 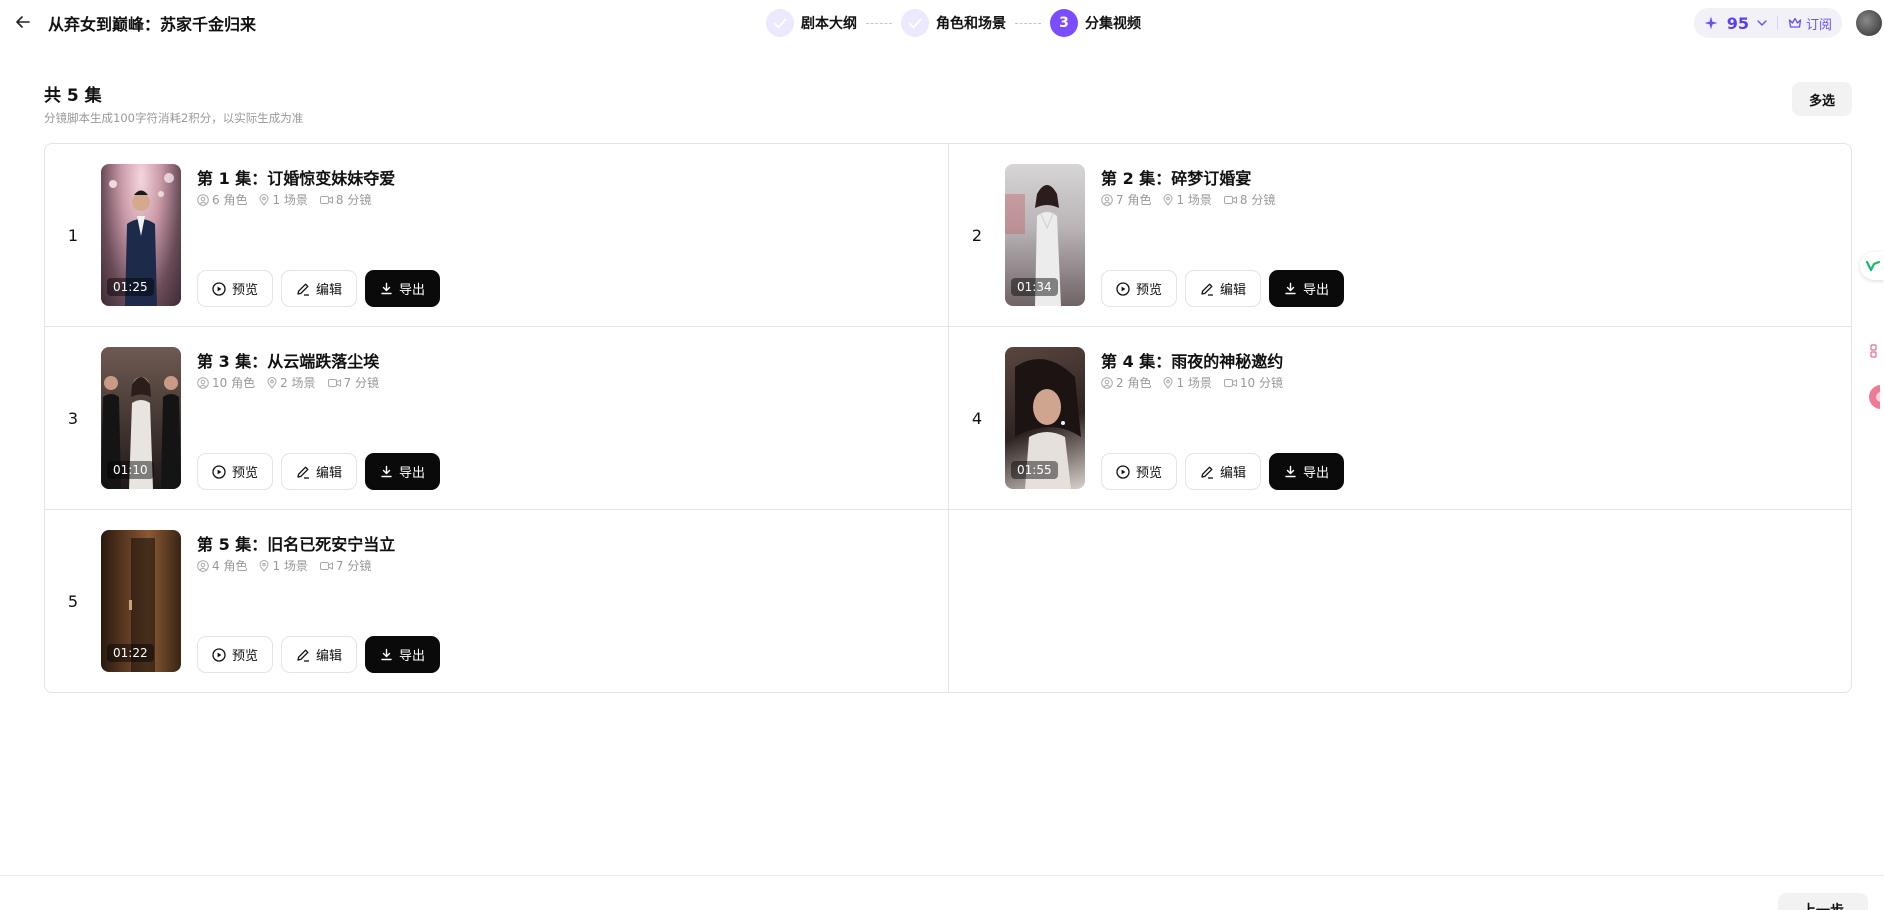 What do you see at coordinates (230, 200) in the screenshot?
I see `role-count-text: 6 角色` at bounding box center [230, 200].